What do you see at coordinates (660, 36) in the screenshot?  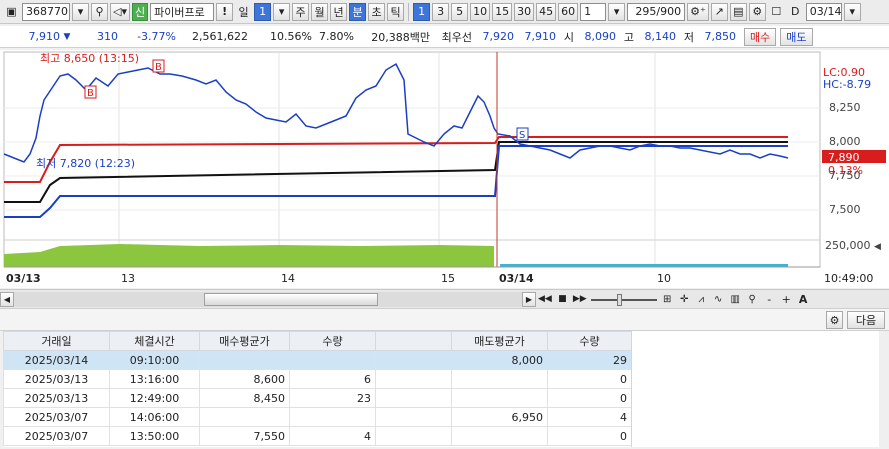 I see `high-price: 8,140` at bounding box center [660, 36].